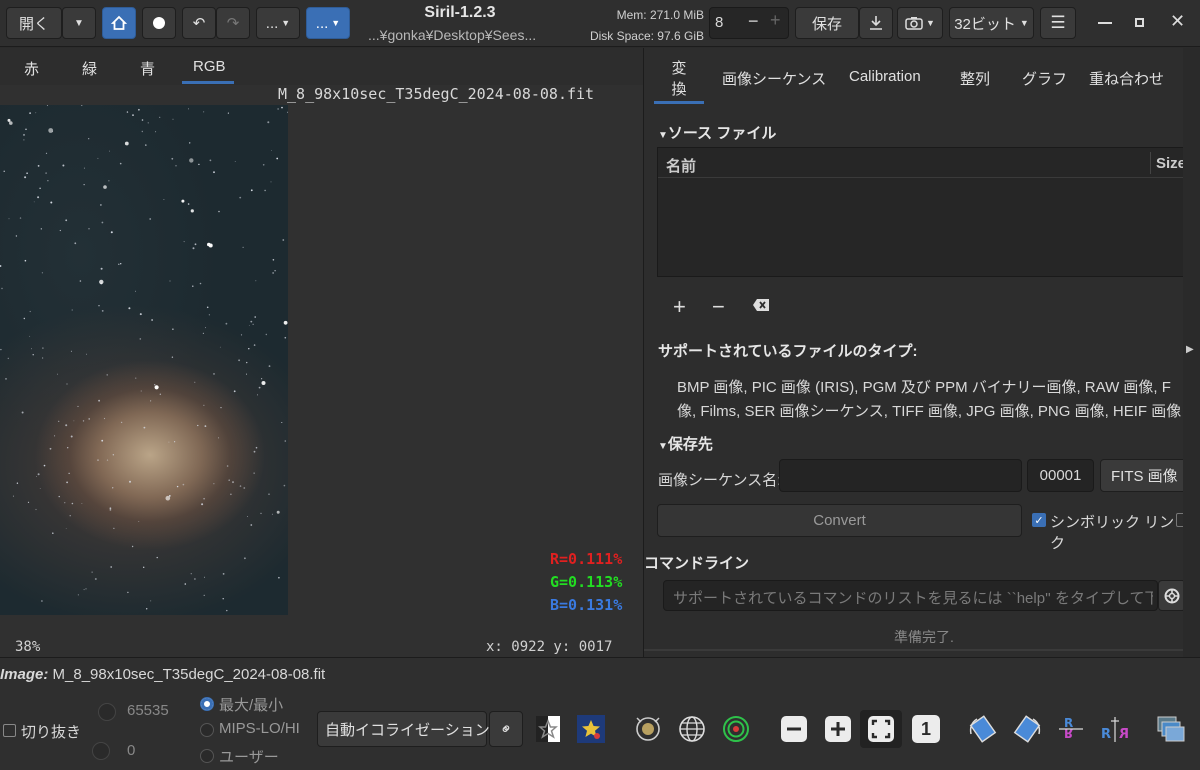  I want to click on clear-list-button, so click(761, 306).